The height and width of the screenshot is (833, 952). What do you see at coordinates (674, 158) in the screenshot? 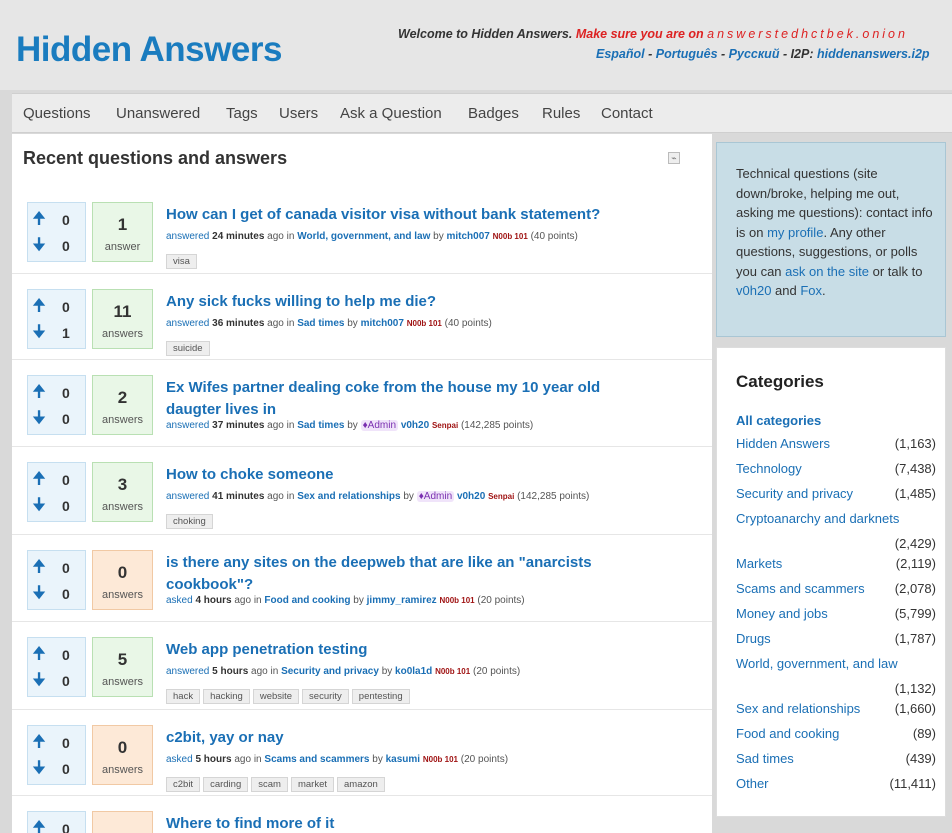
I see `rss-icon: ⌁` at bounding box center [674, 158].